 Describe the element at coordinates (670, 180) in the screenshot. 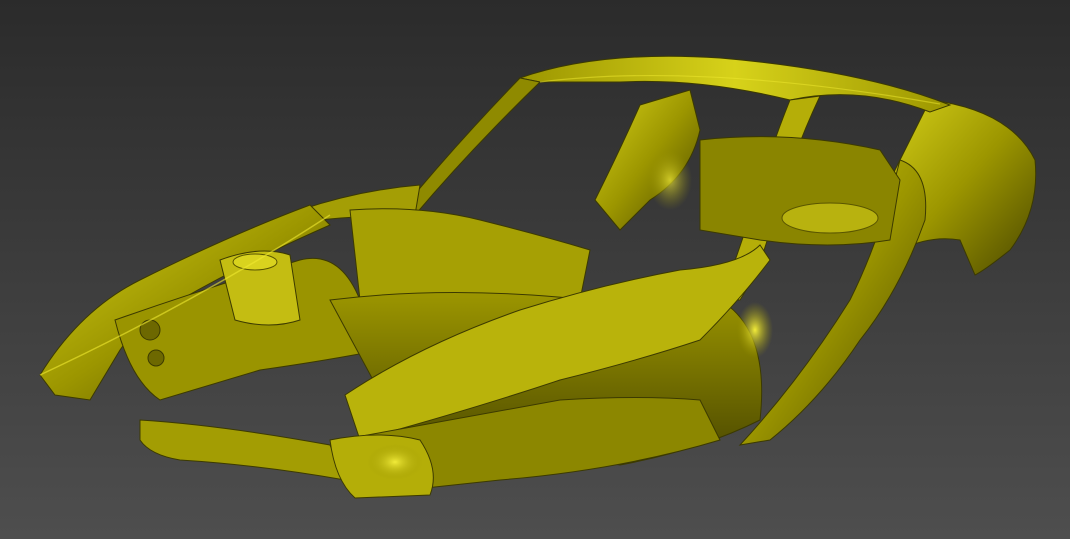

I see `specular-glint-rear` at that location.